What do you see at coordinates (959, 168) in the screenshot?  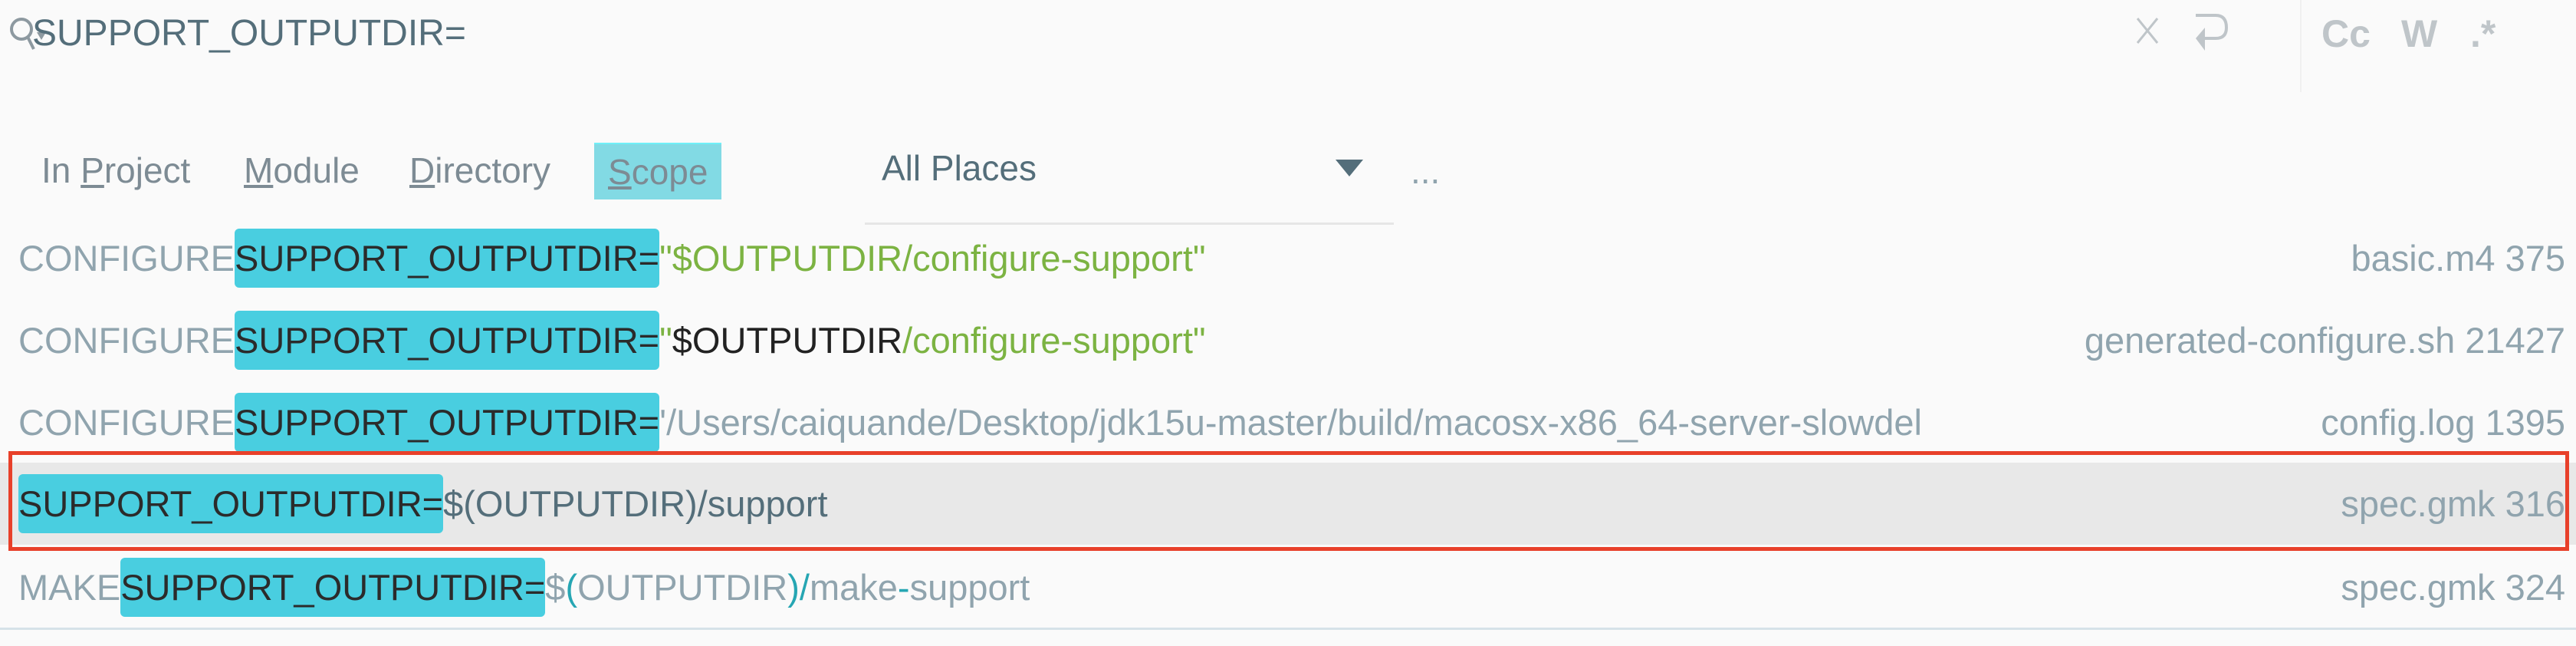 I see `scope-value: All Places` at bounding box center [959, 168].